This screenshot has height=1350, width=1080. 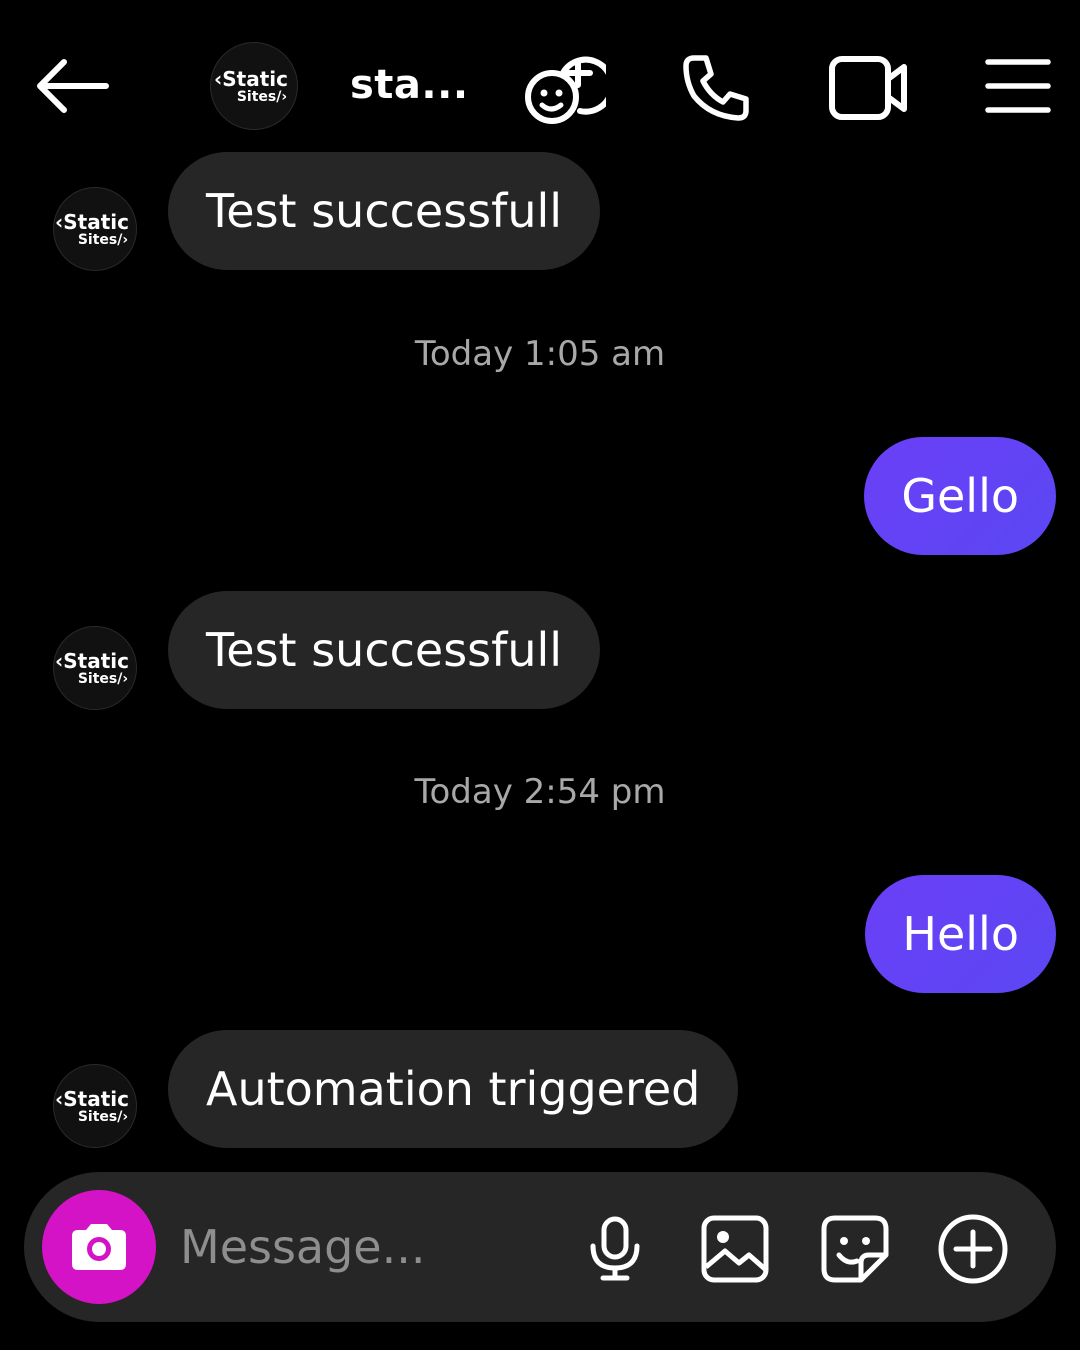 I want to click on more-options-button, so click(x=973, y=1249).